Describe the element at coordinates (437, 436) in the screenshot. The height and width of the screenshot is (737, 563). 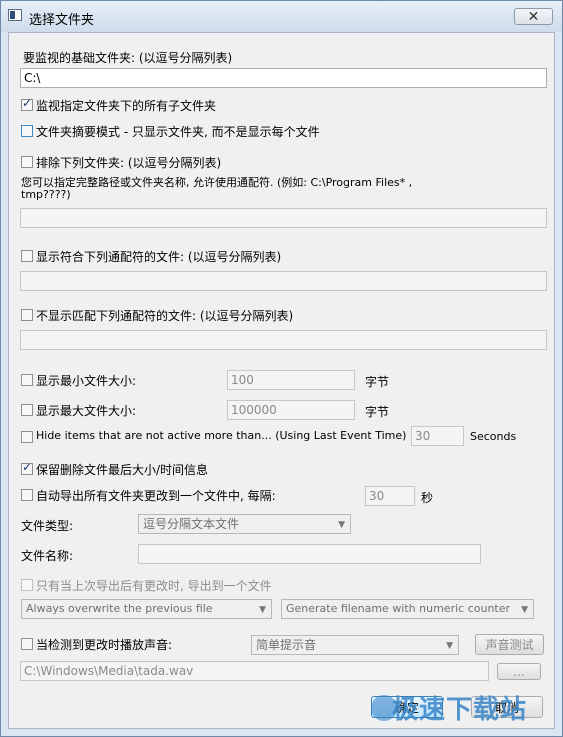
I see `hide-inactive-input: 30` at that location.